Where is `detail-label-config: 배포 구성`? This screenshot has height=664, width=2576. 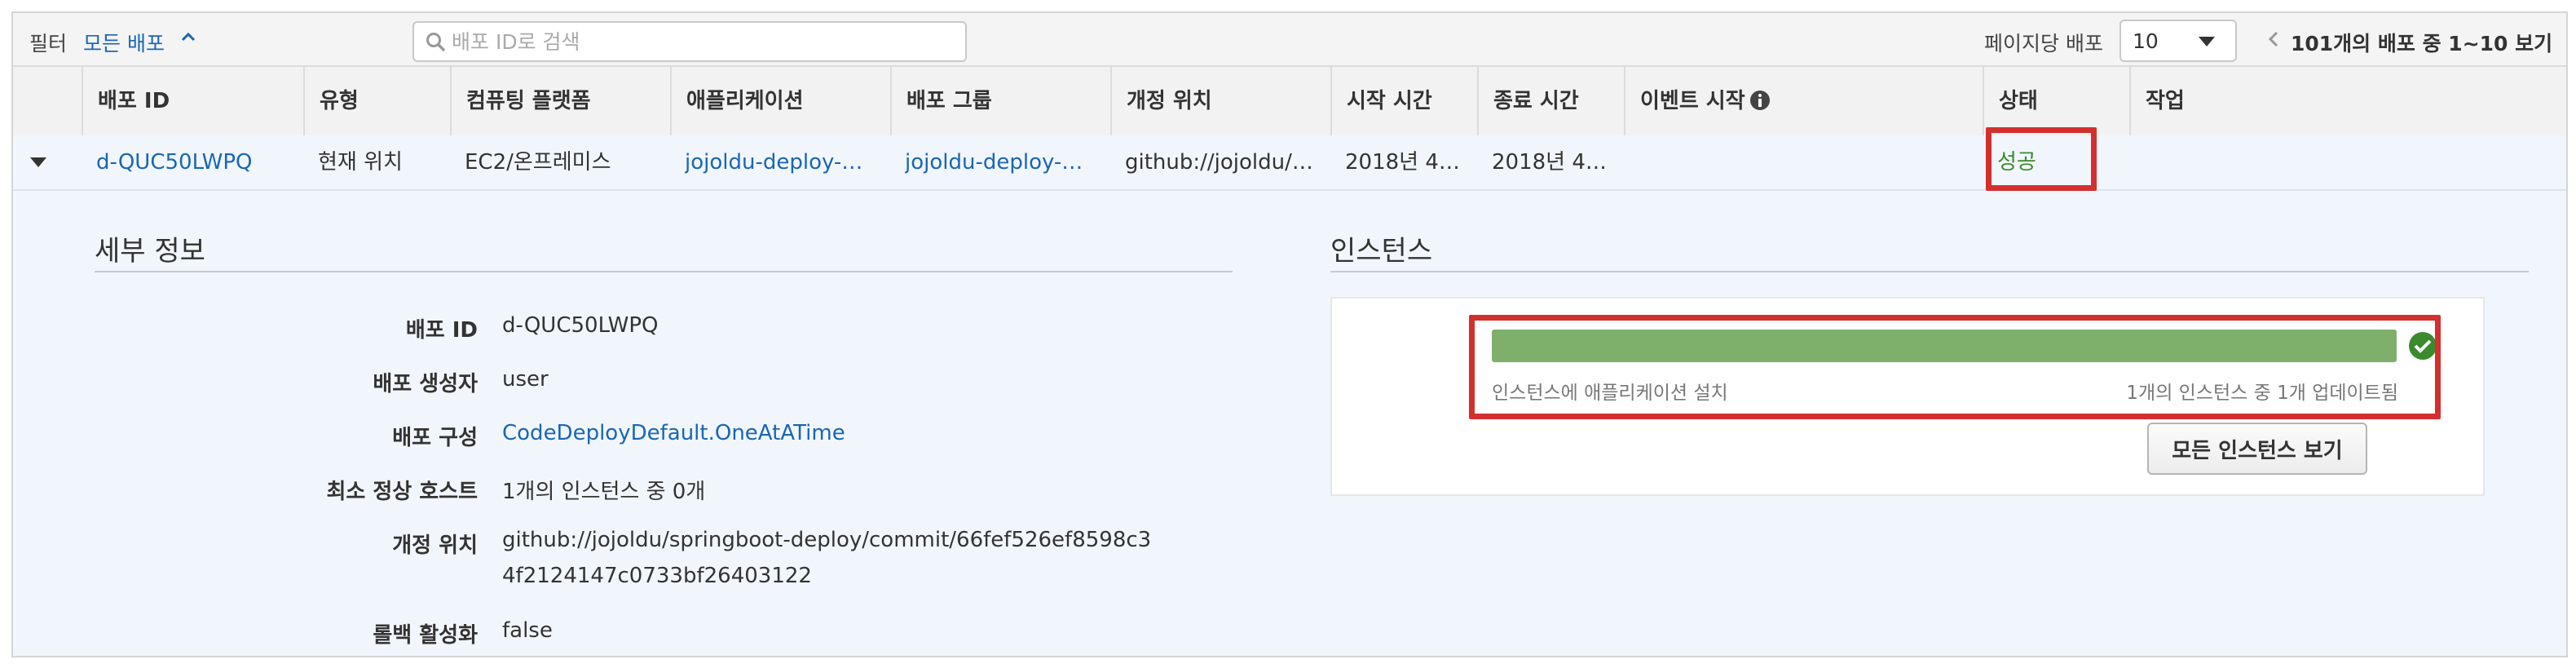 detail-label-config: 배포 구성 is located at coordinates (435, 438).